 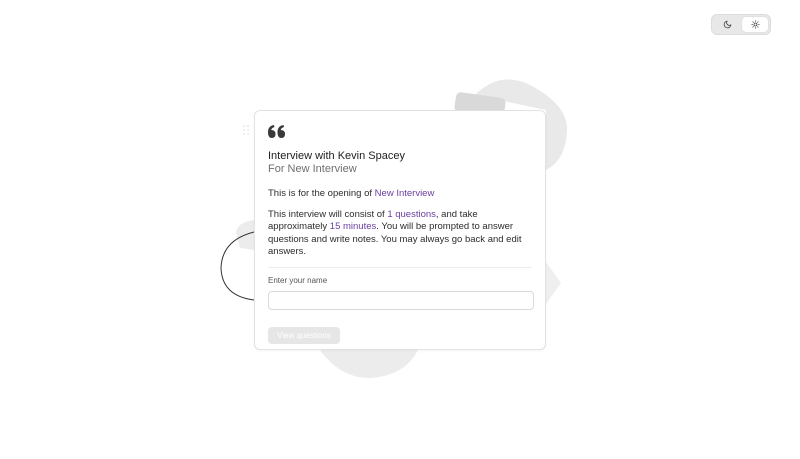 I want to click on name-label: Enter your name, so click(x=298, y=280).